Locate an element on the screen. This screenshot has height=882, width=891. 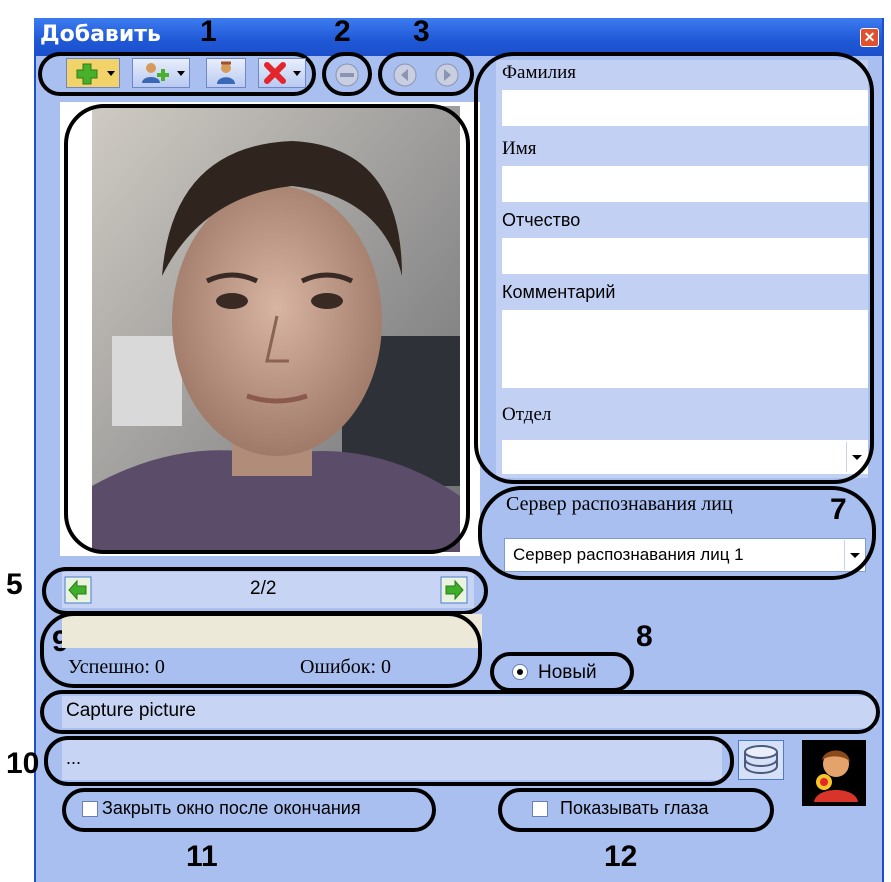
close-after-label: Закрыть окно после окончания is located at coordinates (231, 808).